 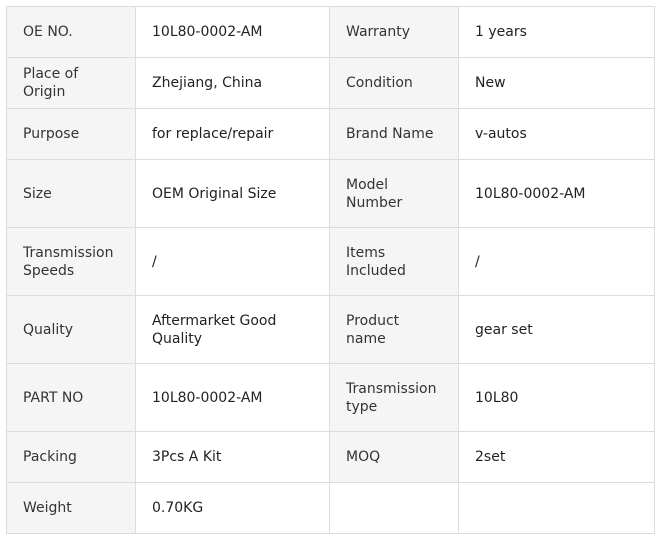 I want to click on spec-label: OE NO., so click(x=71, y=32).